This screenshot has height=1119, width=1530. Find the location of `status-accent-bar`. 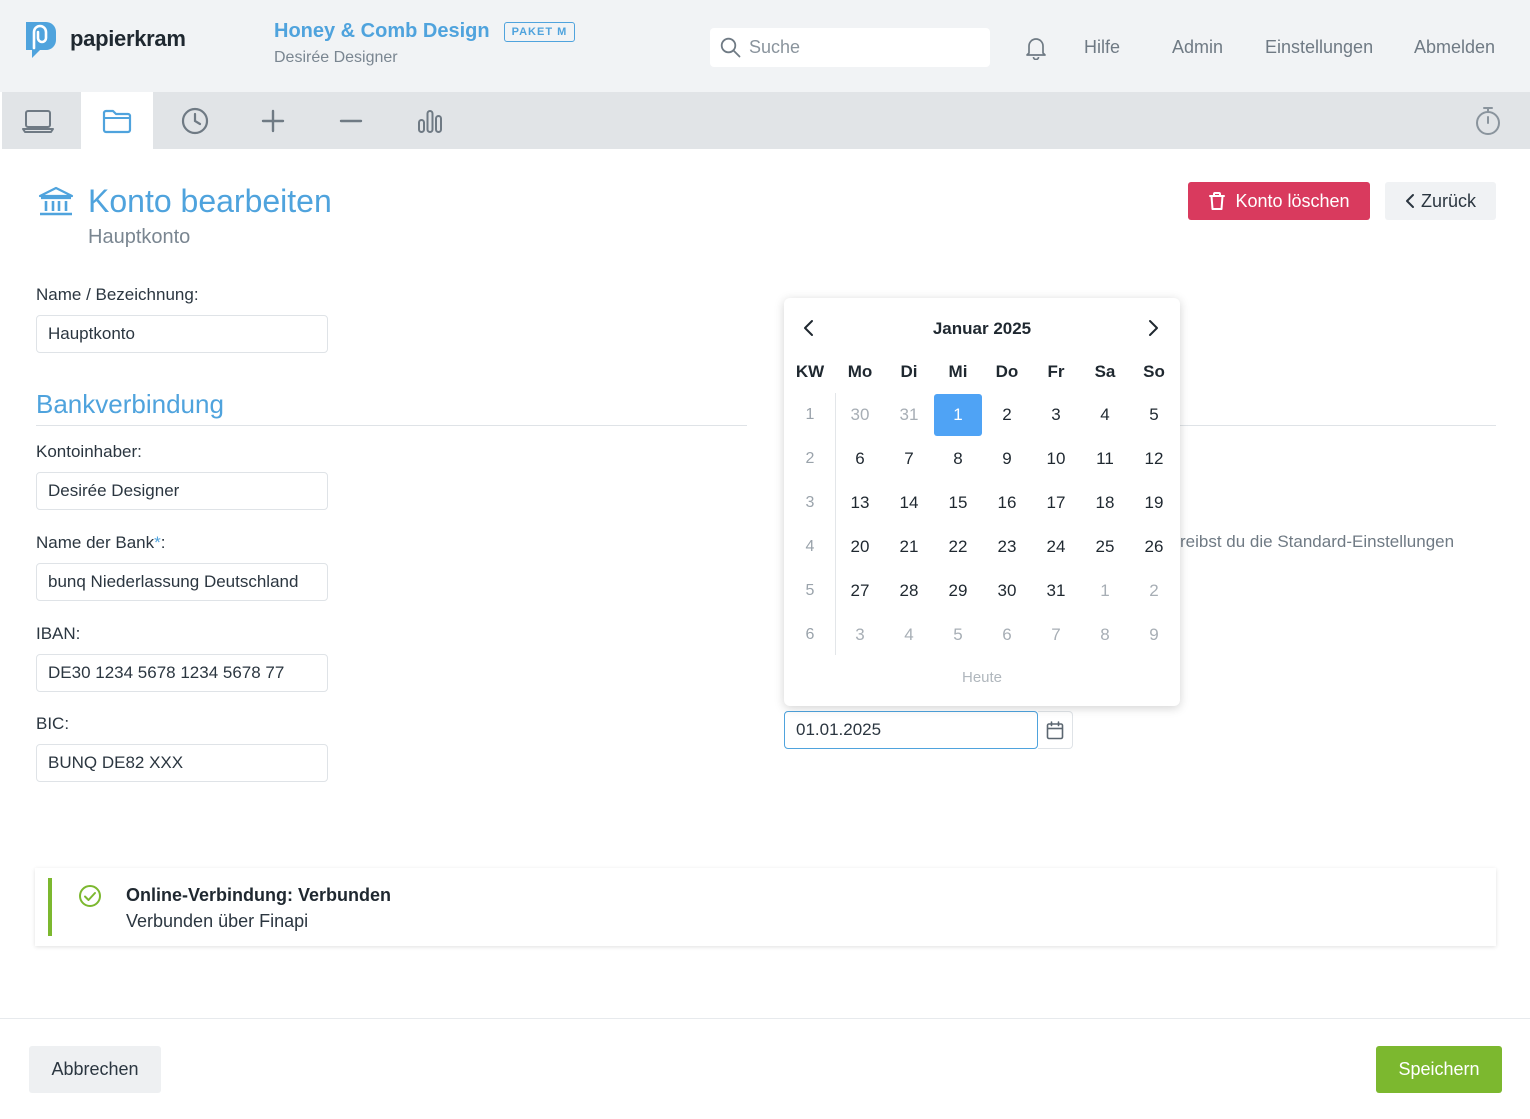

status-accent-bar is located at coordinates (50, 907).